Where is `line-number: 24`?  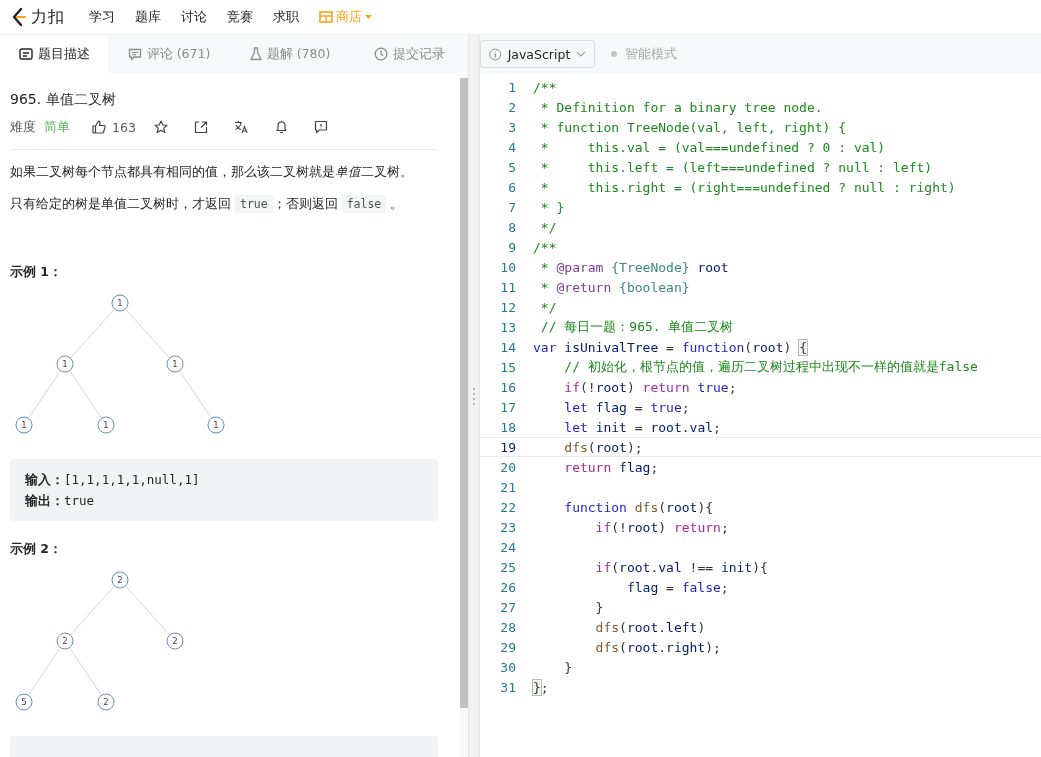 line-number: 24 is located at coordinates (507, 547).